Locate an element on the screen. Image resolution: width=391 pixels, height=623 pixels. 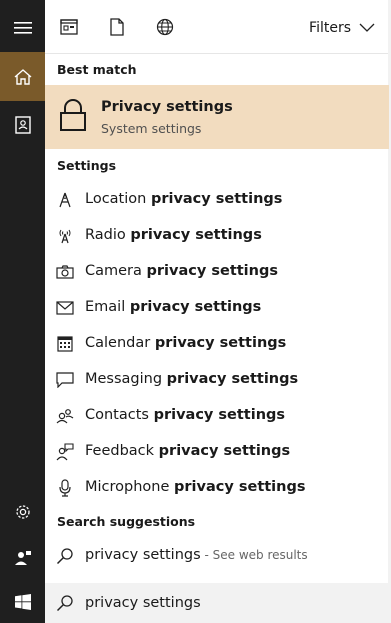
settings-item-microphone: Microphone privacy settings is located at coordinates (217, 488).